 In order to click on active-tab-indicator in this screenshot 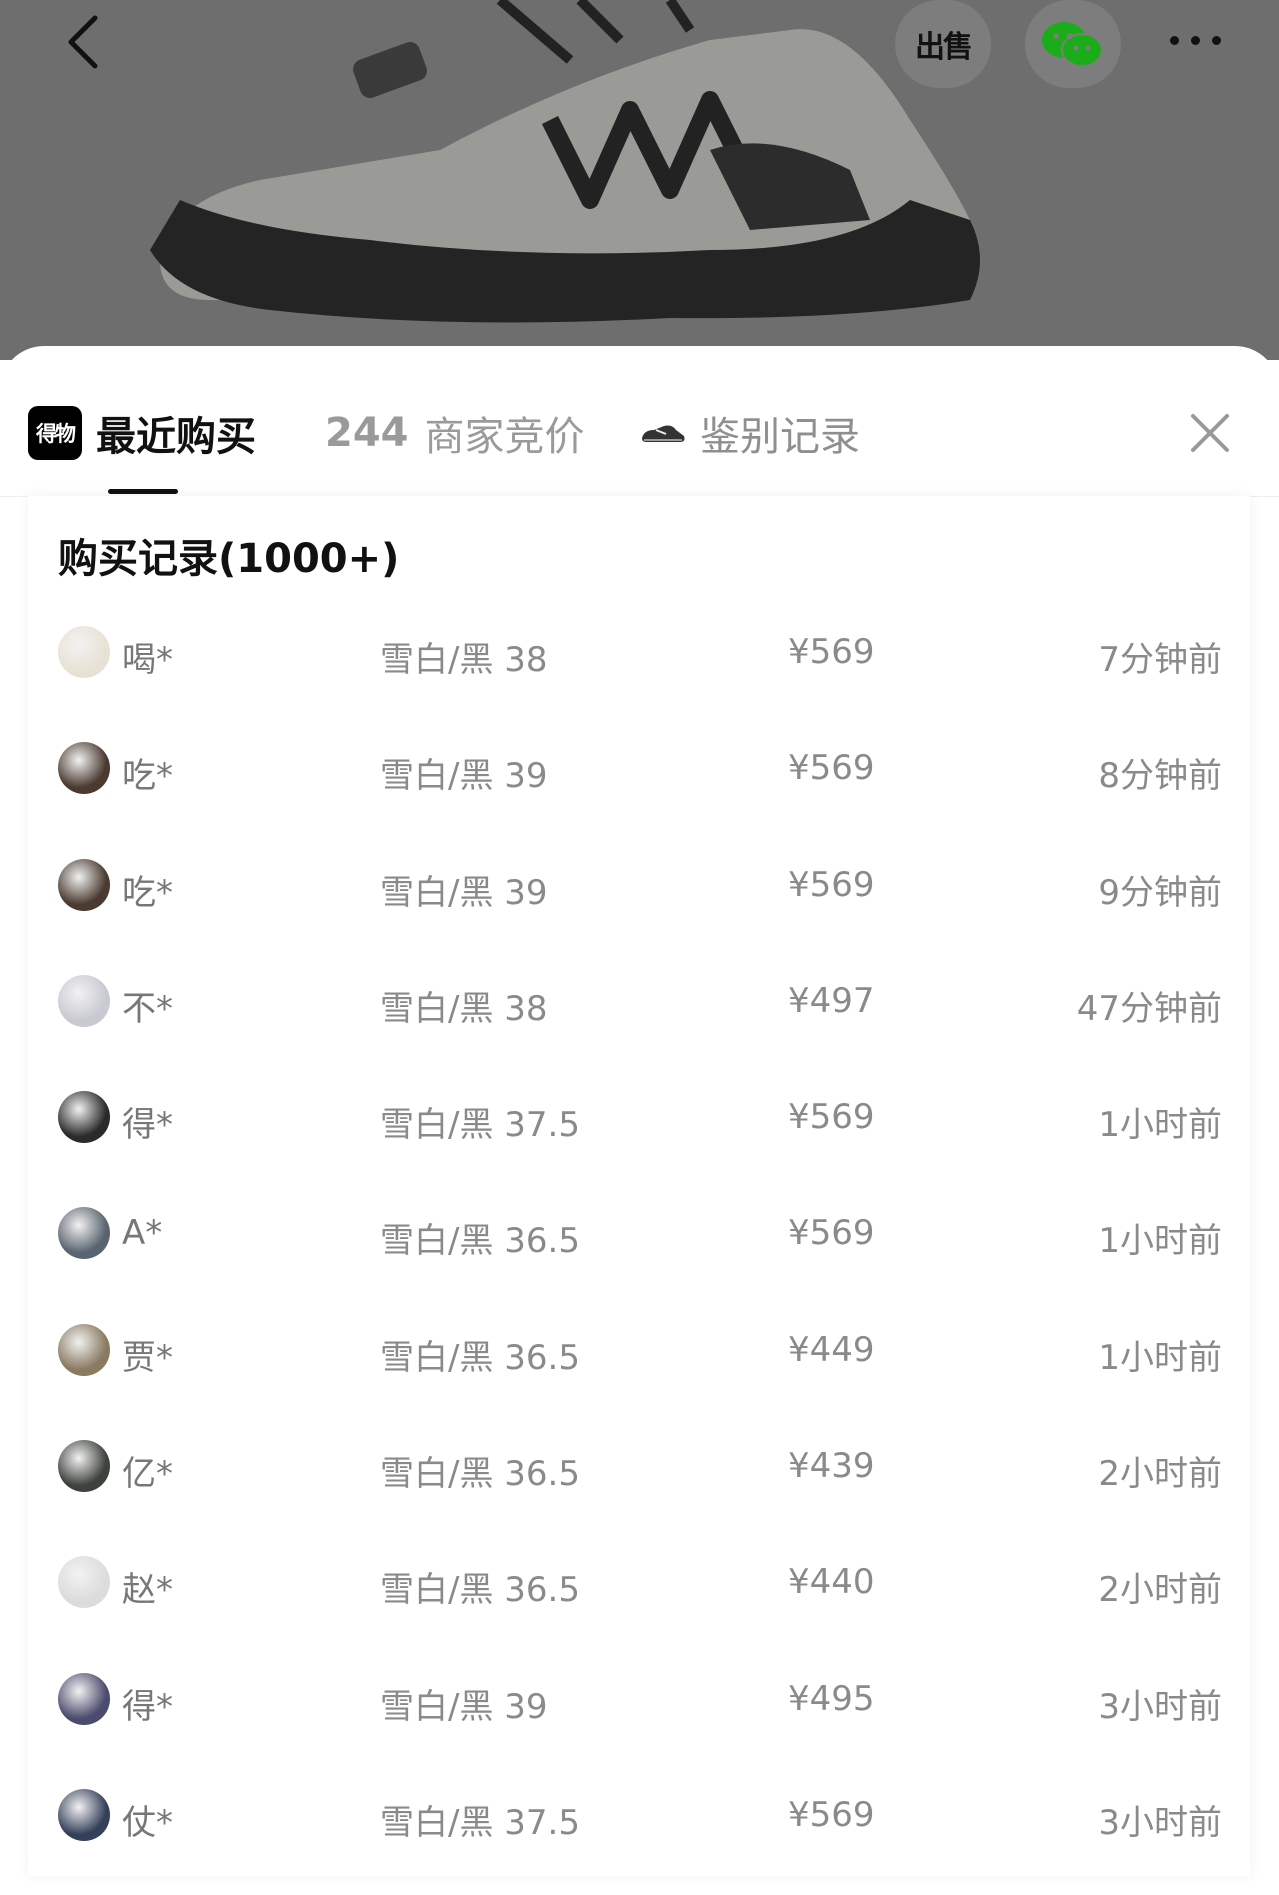, I will do `click(143, 491)`.